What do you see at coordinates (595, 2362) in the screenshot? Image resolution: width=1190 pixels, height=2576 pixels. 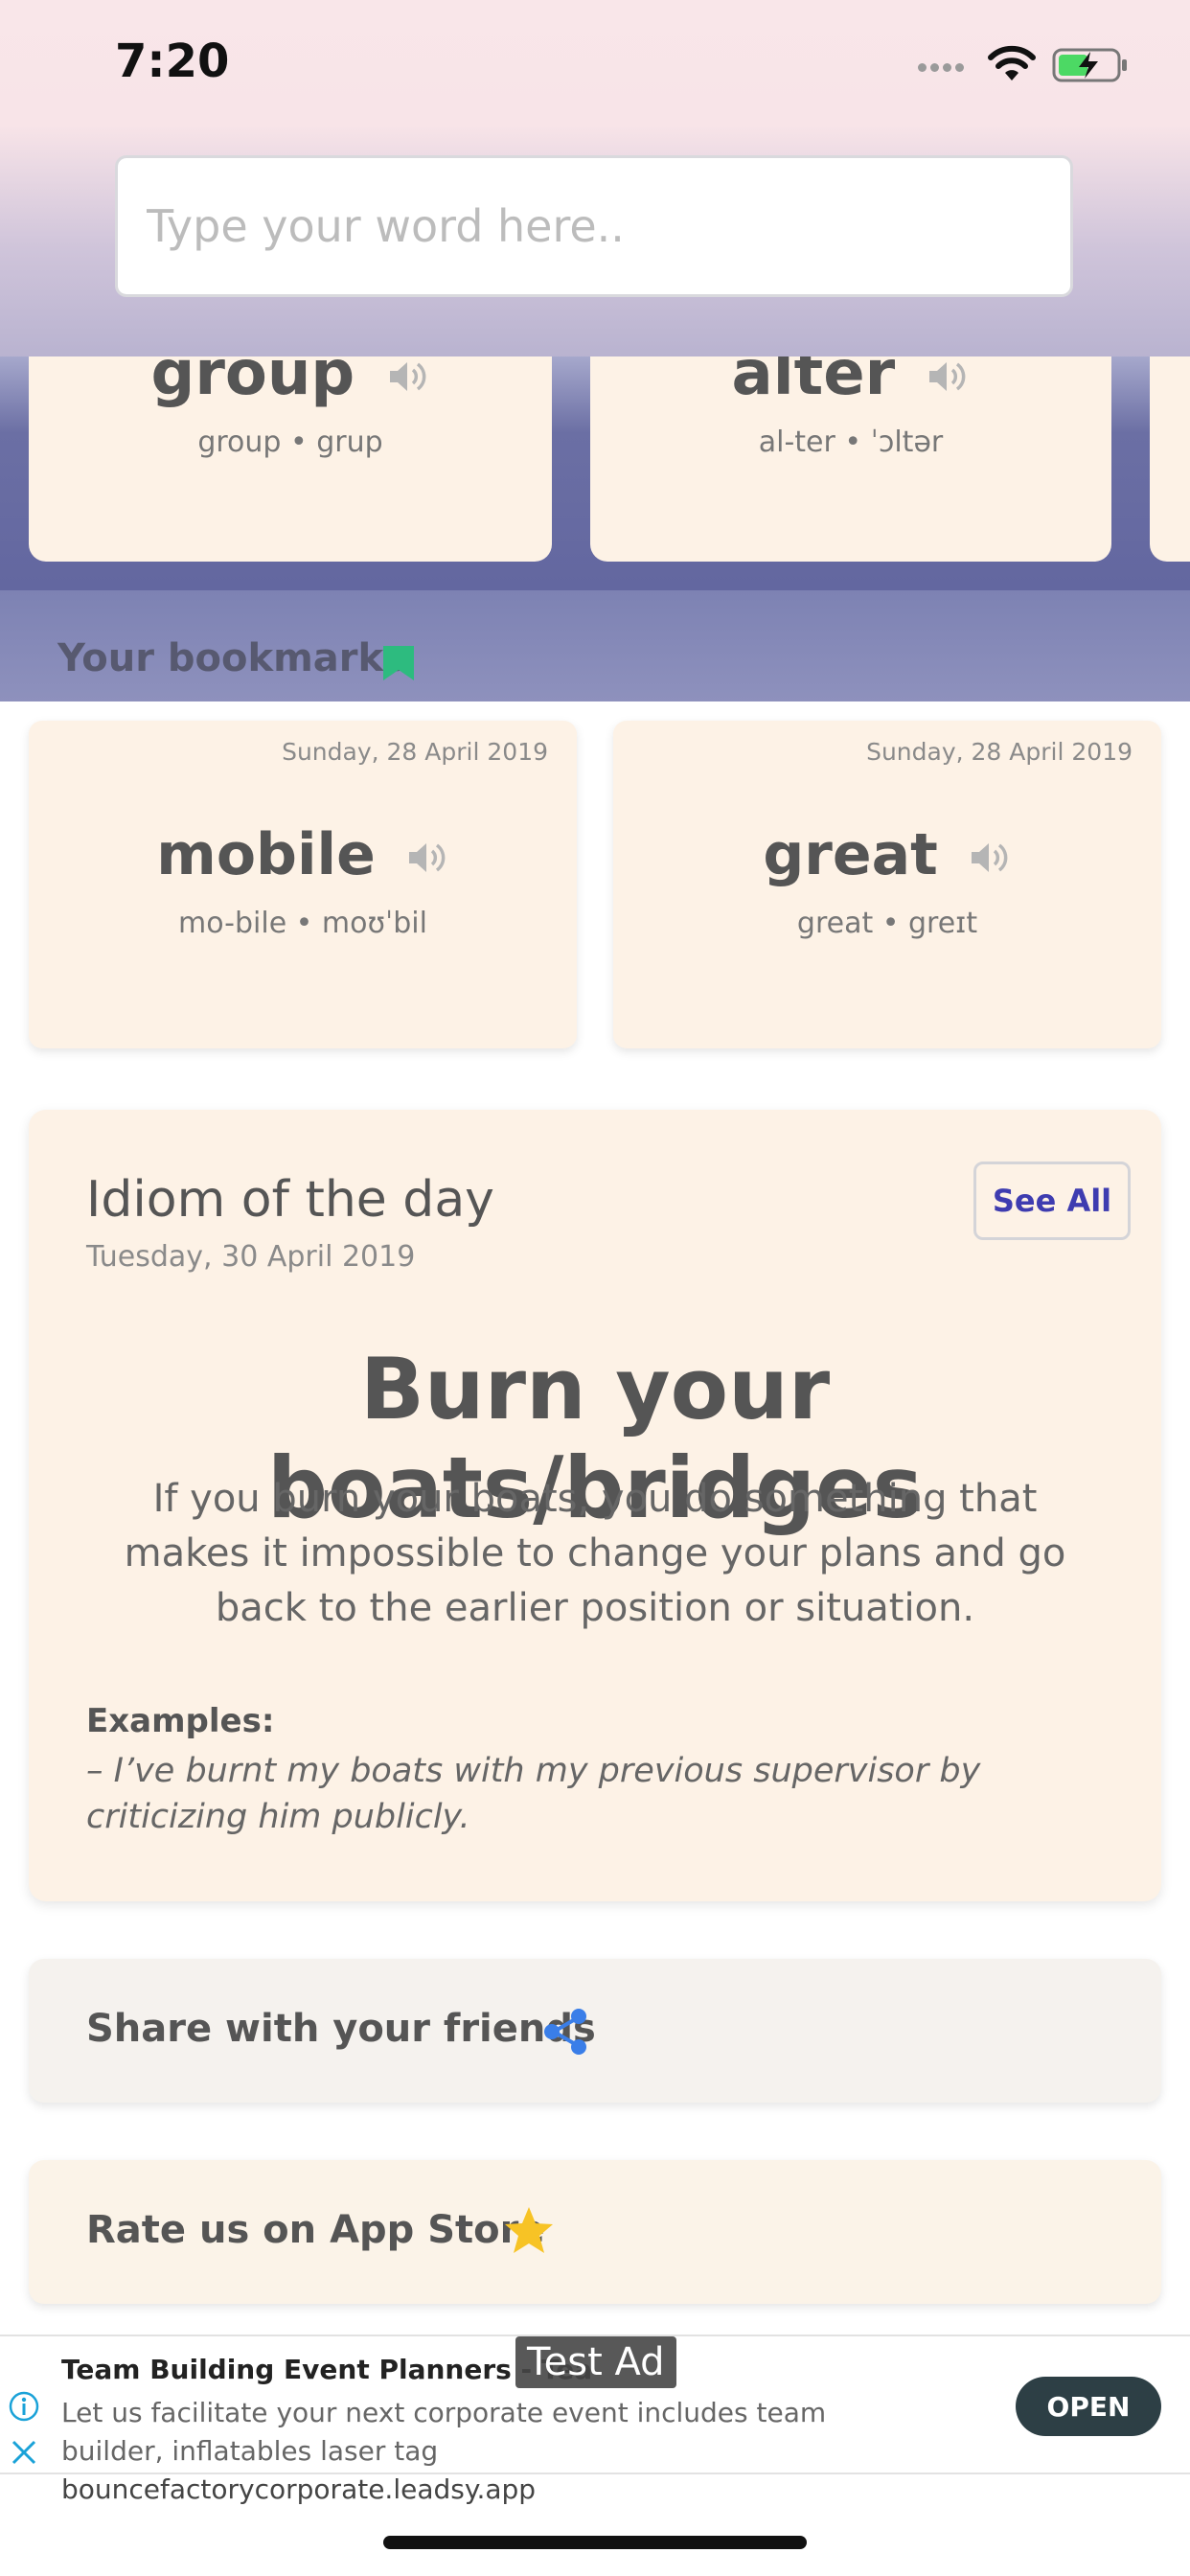 I see `test-ad-badge: Test Ad` at bounding box center [595, 2362].